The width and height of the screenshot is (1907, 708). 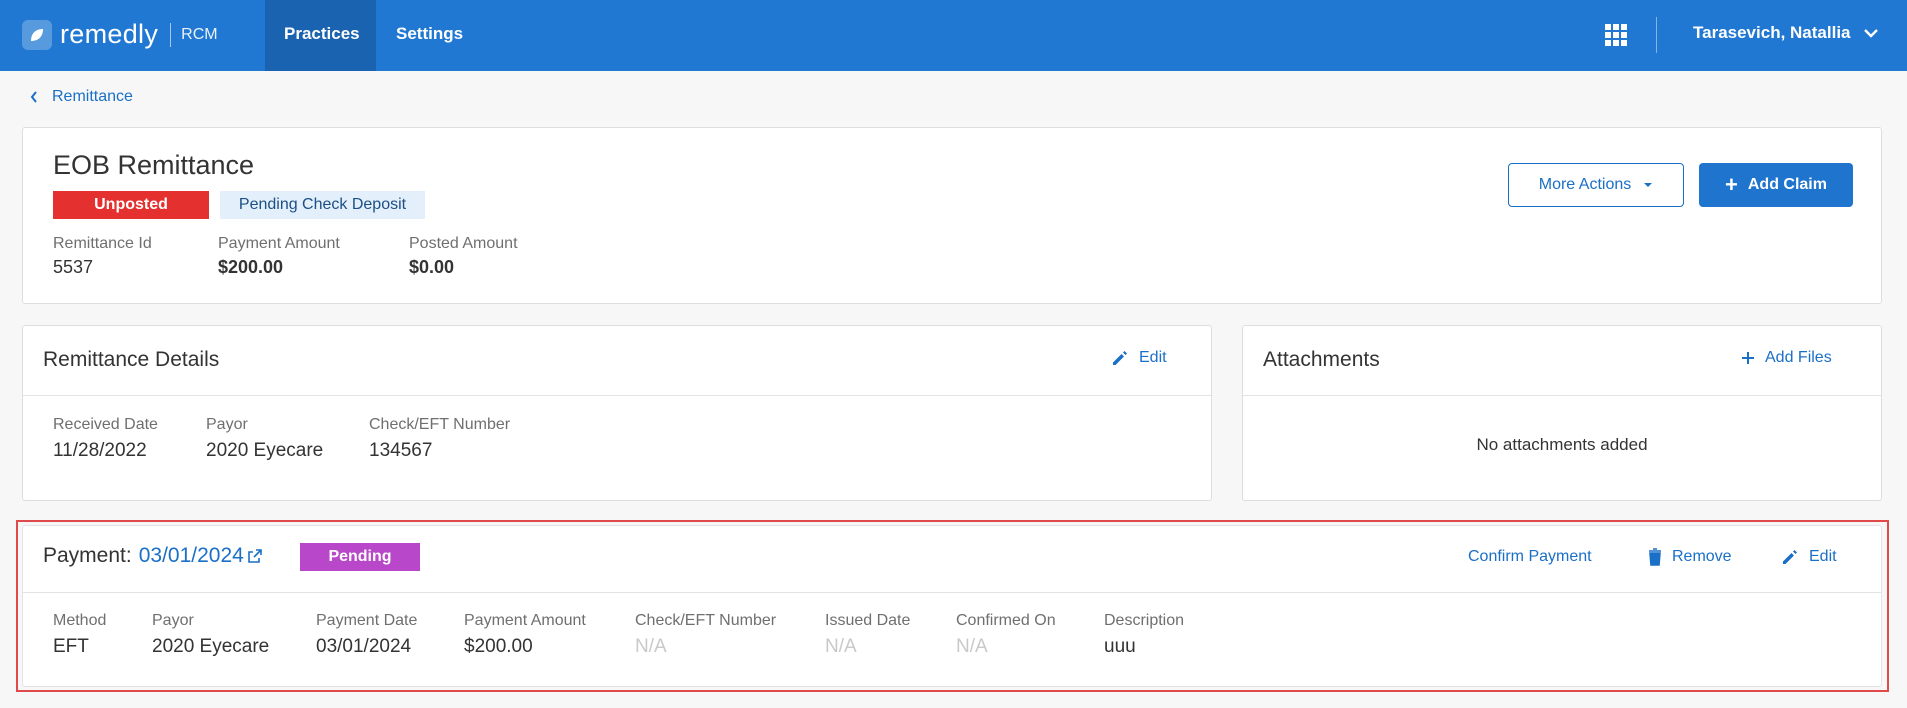 I want to click on meta-value: $200.00, so click(x=251, y=267).